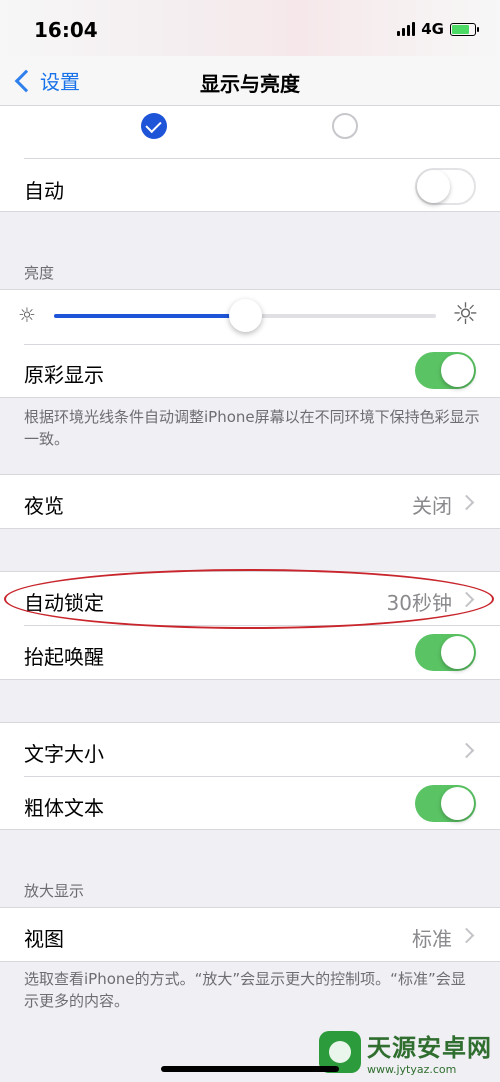 Image resolution: width=500 pixels, height=1082 pixels. I want to click on status-bar: 16:04 4G, so click(250, 28).